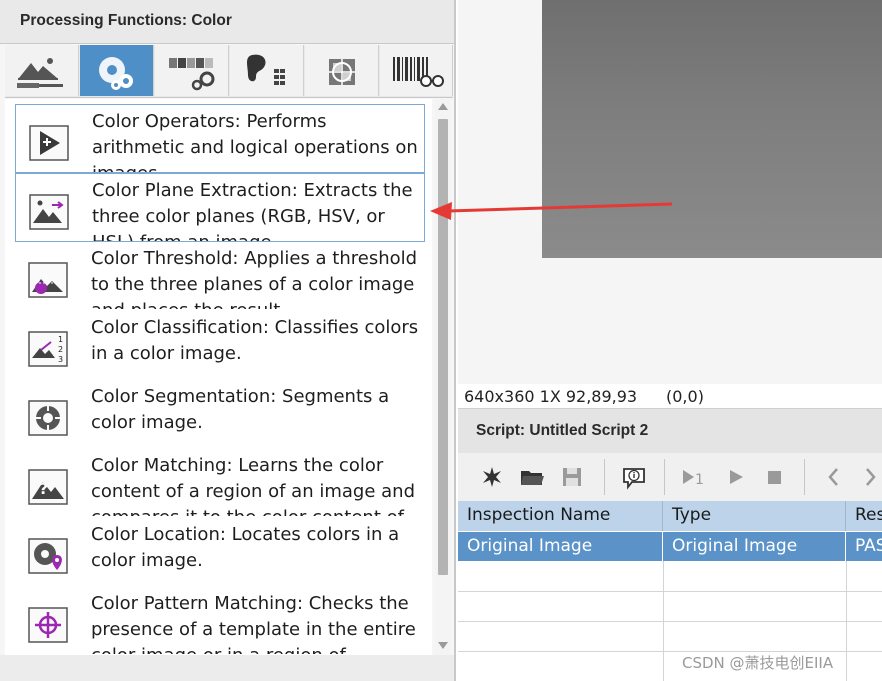 The image size is (882, 681). I want to click on function-category-tabs, so click(229, 71).